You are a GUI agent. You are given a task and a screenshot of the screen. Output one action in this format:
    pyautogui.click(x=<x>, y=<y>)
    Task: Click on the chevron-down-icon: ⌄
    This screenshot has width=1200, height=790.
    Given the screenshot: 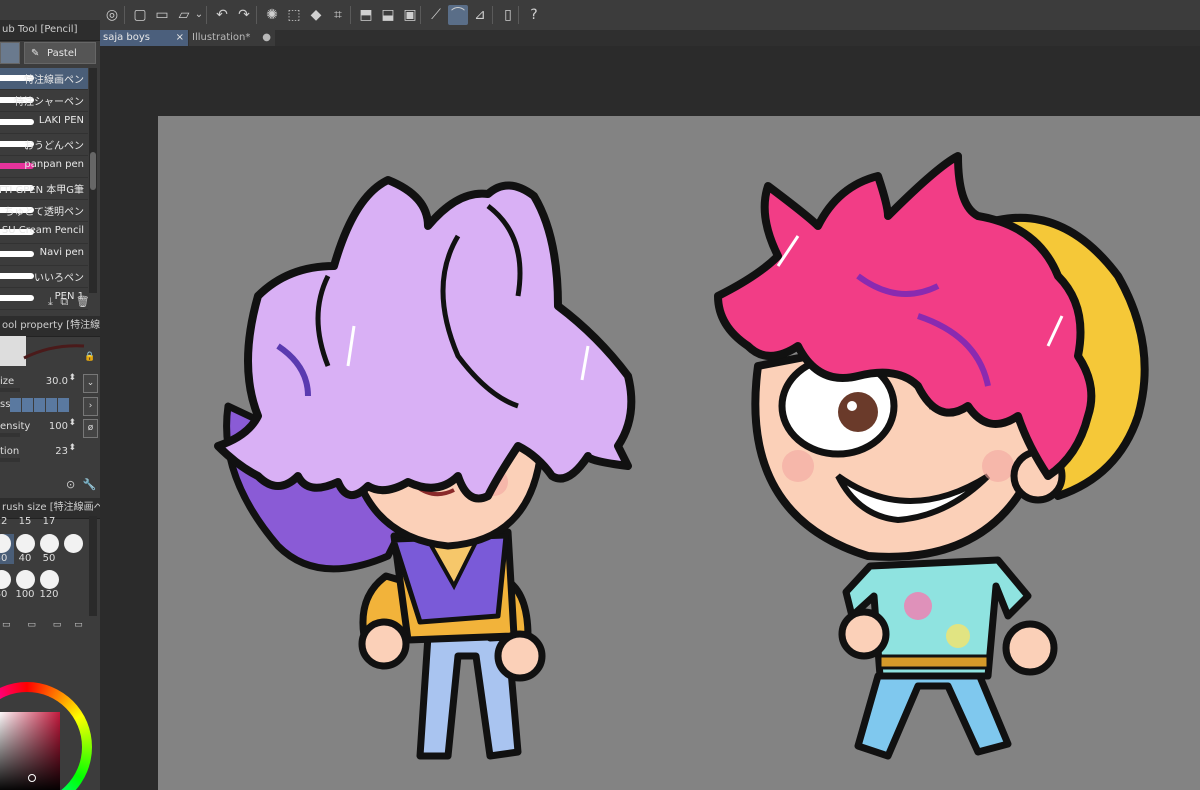 What is the action you would take?
    pyautogui.click(x=199, y=15)
    